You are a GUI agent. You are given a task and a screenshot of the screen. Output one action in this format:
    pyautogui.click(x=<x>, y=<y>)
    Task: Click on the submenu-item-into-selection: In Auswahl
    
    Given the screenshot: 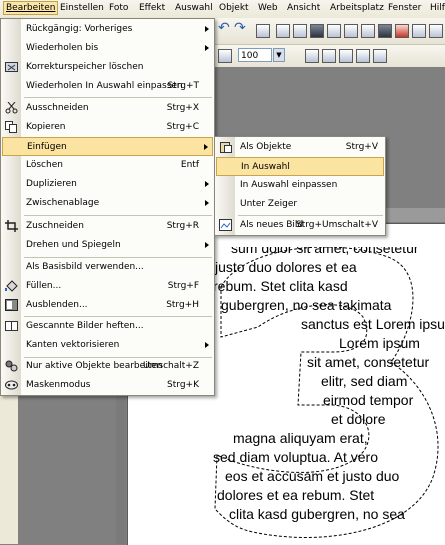 What is the action you would take?
    pyautogui.click(x=300, y=166)
    